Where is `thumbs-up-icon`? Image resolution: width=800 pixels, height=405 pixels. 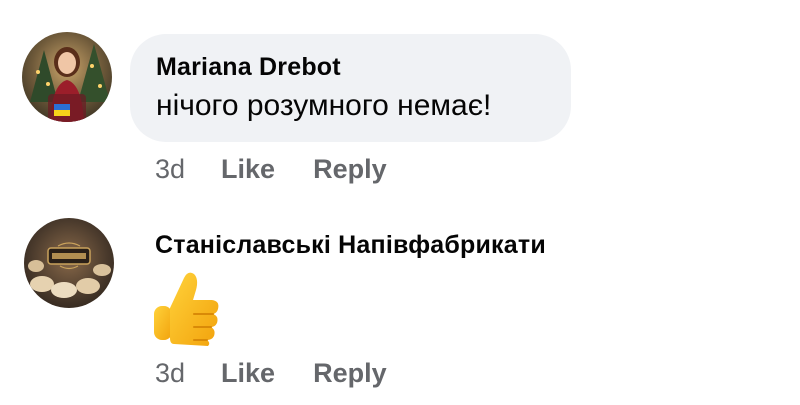
thumbs-up-icon is located at coordinates (186, 308).